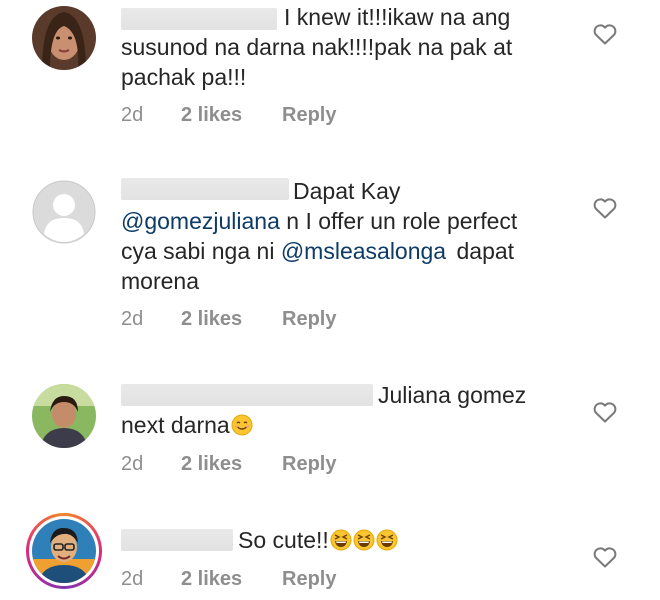 This screenshot has width=660, height=600. Describe the element at coordinates (200, 221) in the screenshot. I see `mention-link: @gomezjuliana` at that location.